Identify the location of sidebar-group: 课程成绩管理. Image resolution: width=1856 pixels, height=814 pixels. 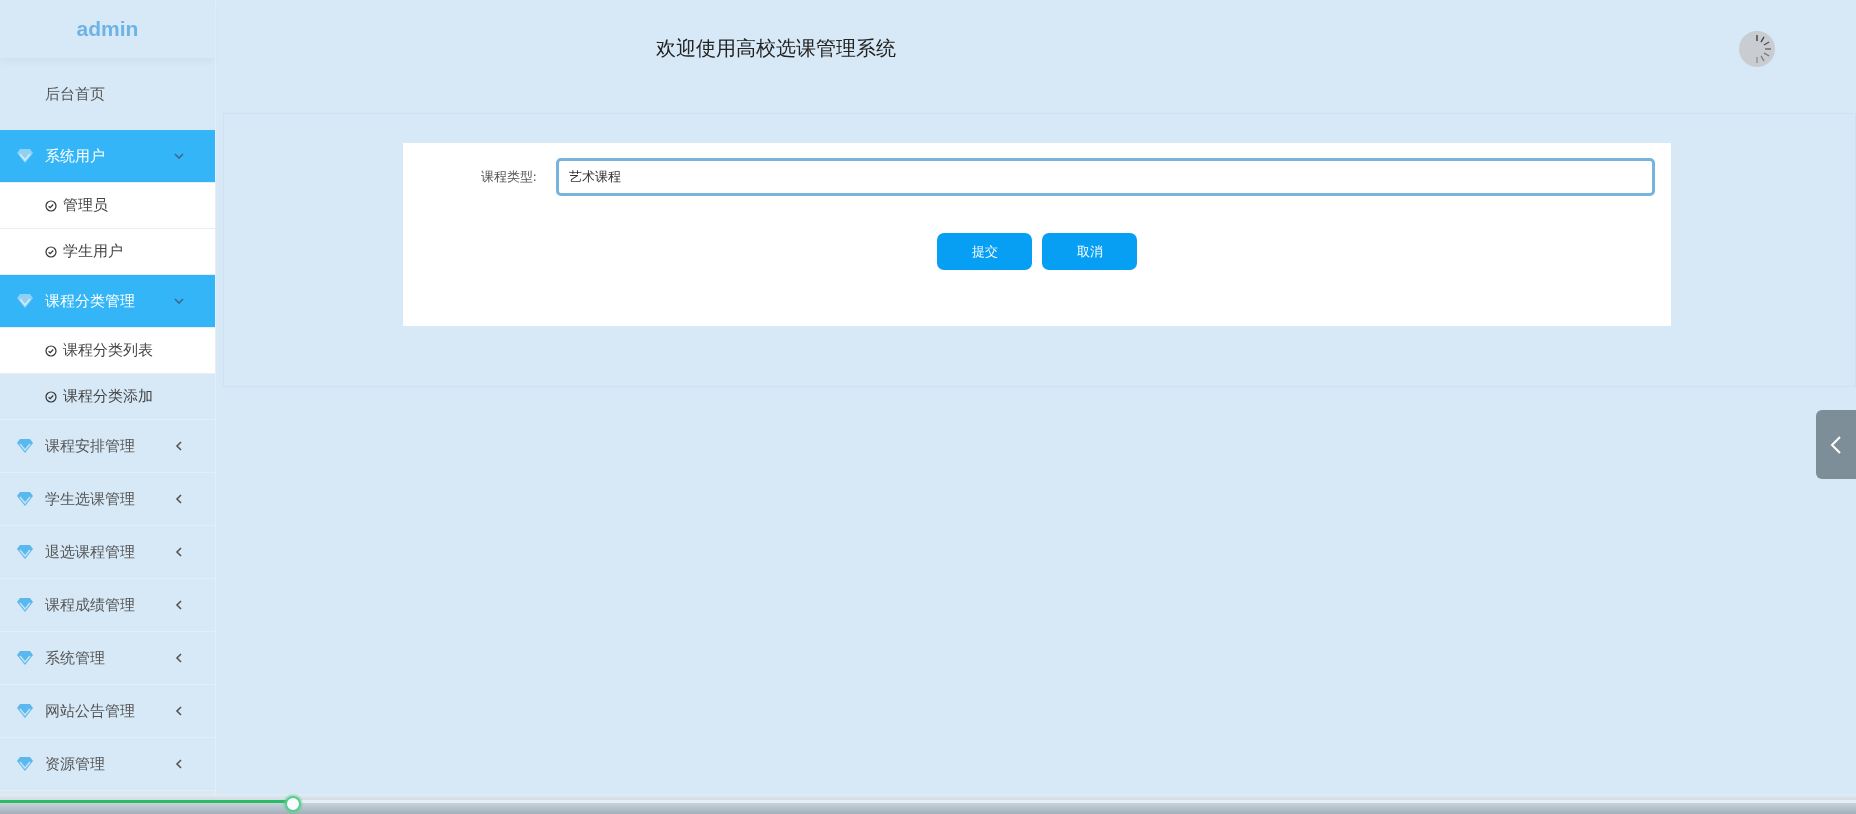
(107, 605).